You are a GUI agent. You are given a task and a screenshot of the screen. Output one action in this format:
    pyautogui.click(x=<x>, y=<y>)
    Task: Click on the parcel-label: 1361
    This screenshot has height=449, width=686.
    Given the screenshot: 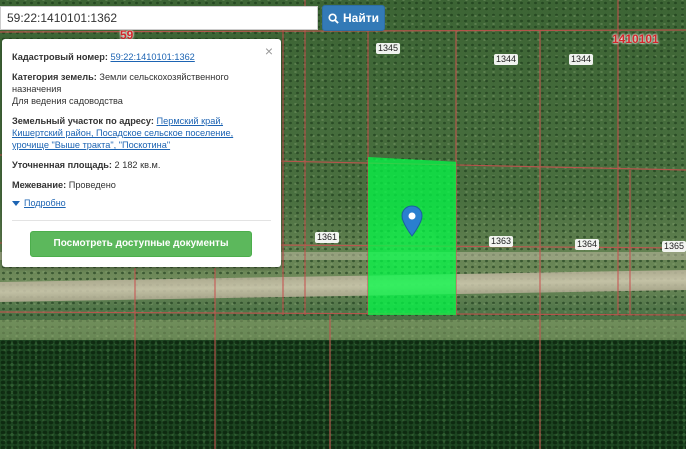 What is the action you would take?
    pyautogui.click(x=327, y=237)
    